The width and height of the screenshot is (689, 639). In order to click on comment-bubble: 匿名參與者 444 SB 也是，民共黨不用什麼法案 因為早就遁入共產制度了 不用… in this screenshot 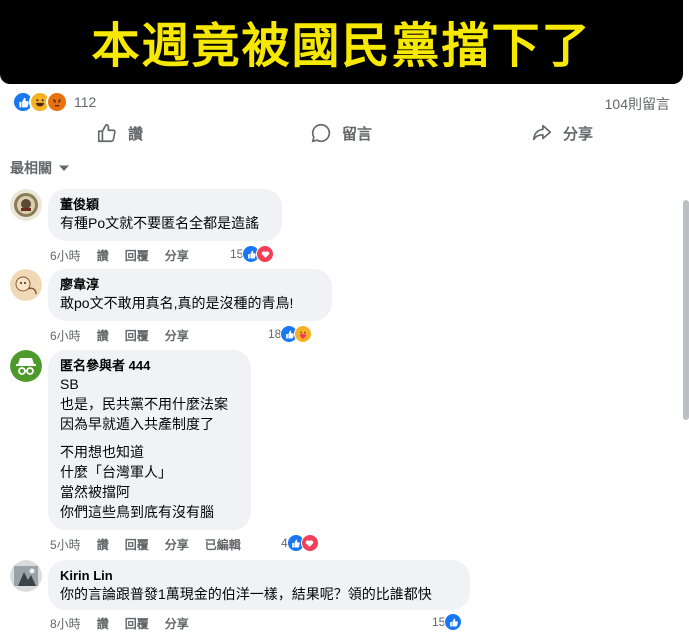, I will do `click(149, 440)`.